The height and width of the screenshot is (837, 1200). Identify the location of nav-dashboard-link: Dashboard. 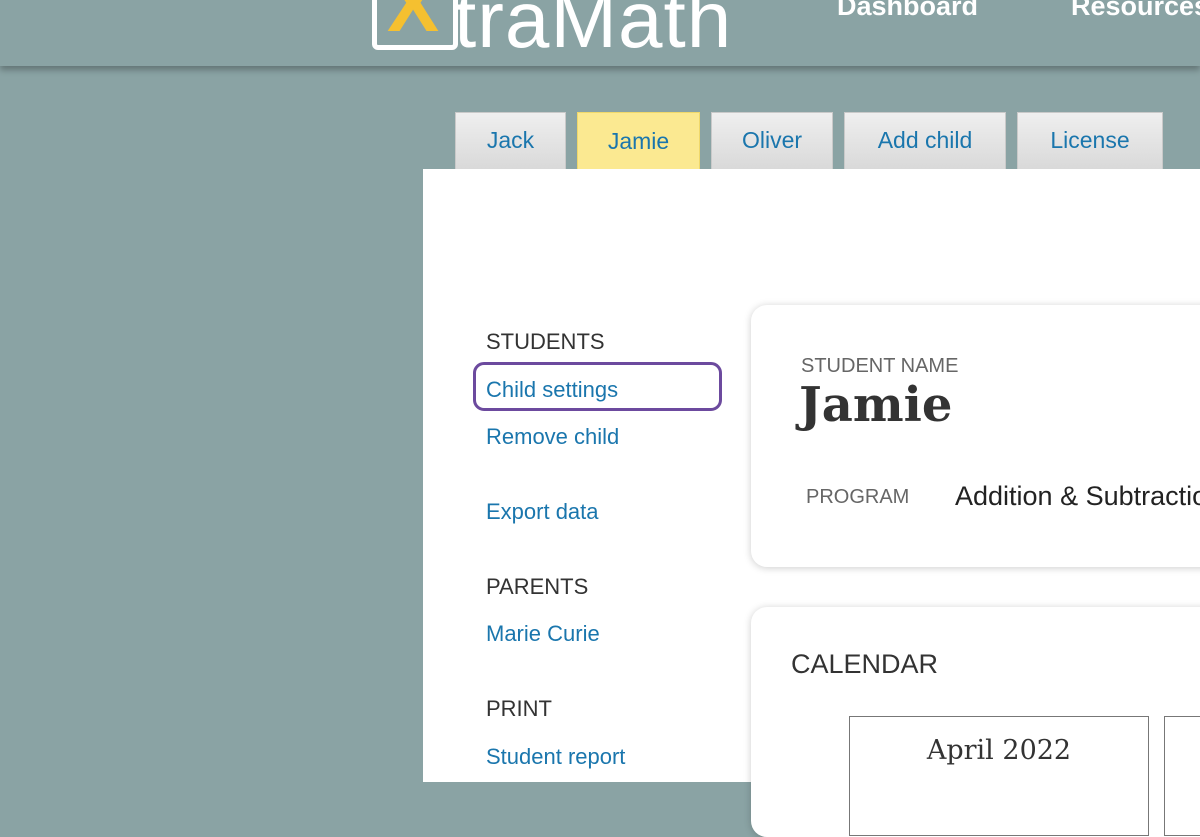
(907, 12).